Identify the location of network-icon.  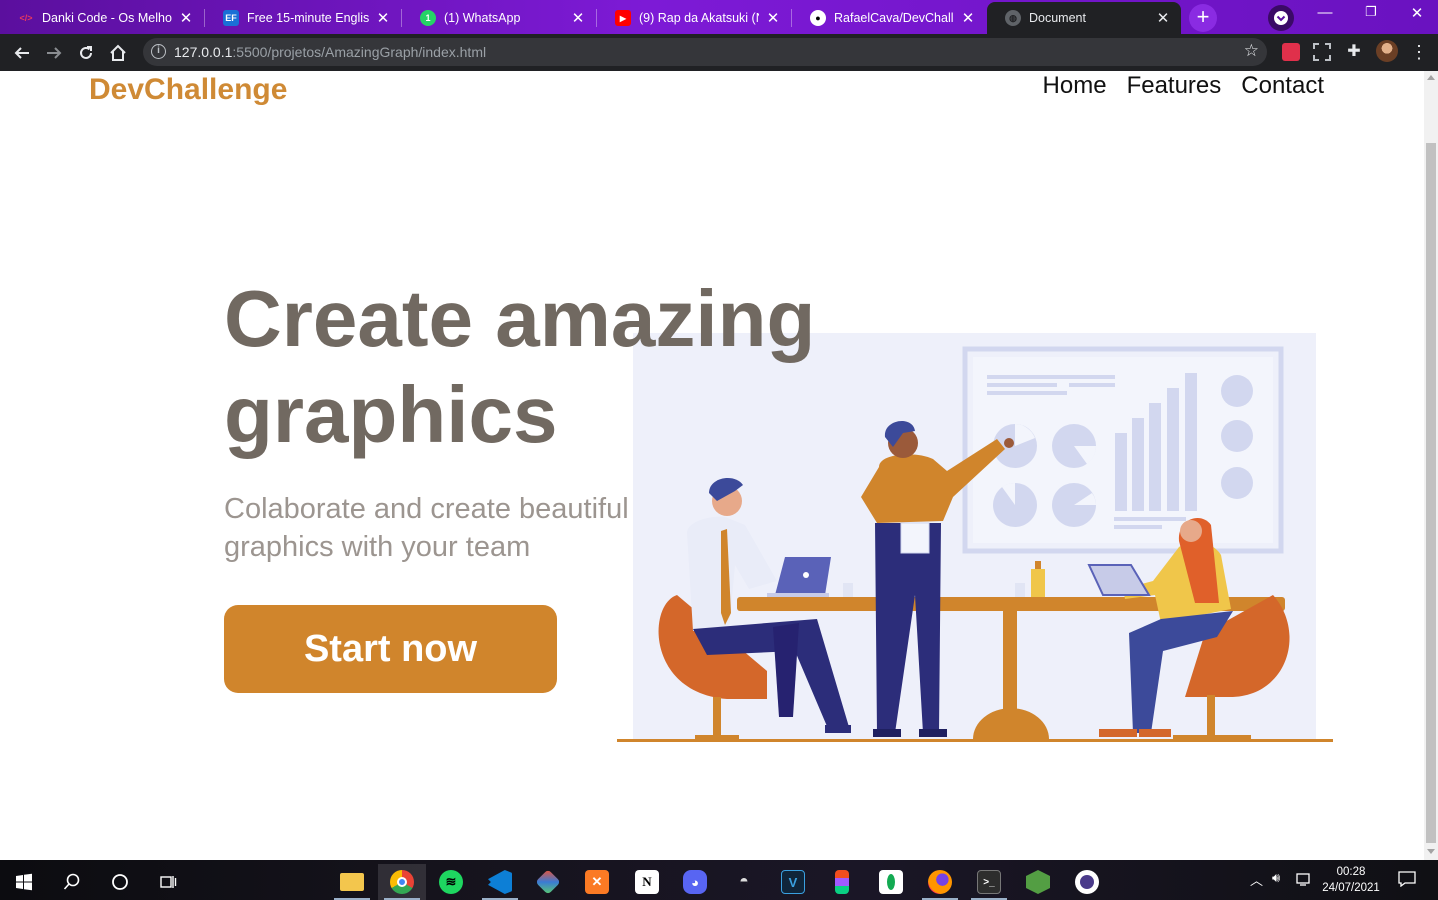
(1304, 880).